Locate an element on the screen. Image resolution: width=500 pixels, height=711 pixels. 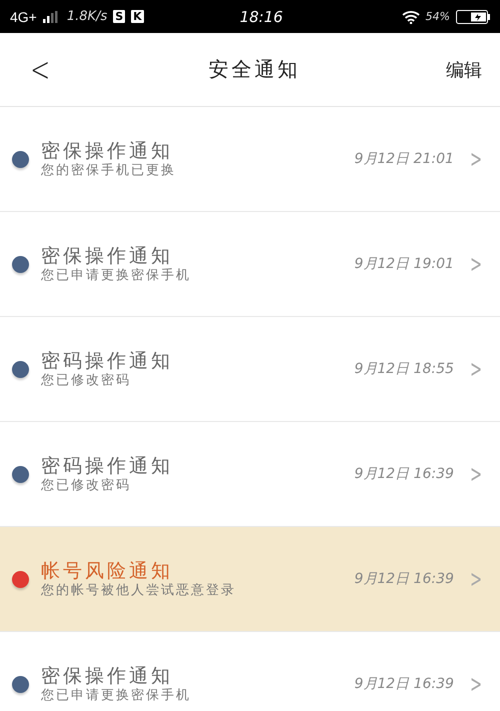
page-title: 安全通知 is located at coordinates (254, 69).